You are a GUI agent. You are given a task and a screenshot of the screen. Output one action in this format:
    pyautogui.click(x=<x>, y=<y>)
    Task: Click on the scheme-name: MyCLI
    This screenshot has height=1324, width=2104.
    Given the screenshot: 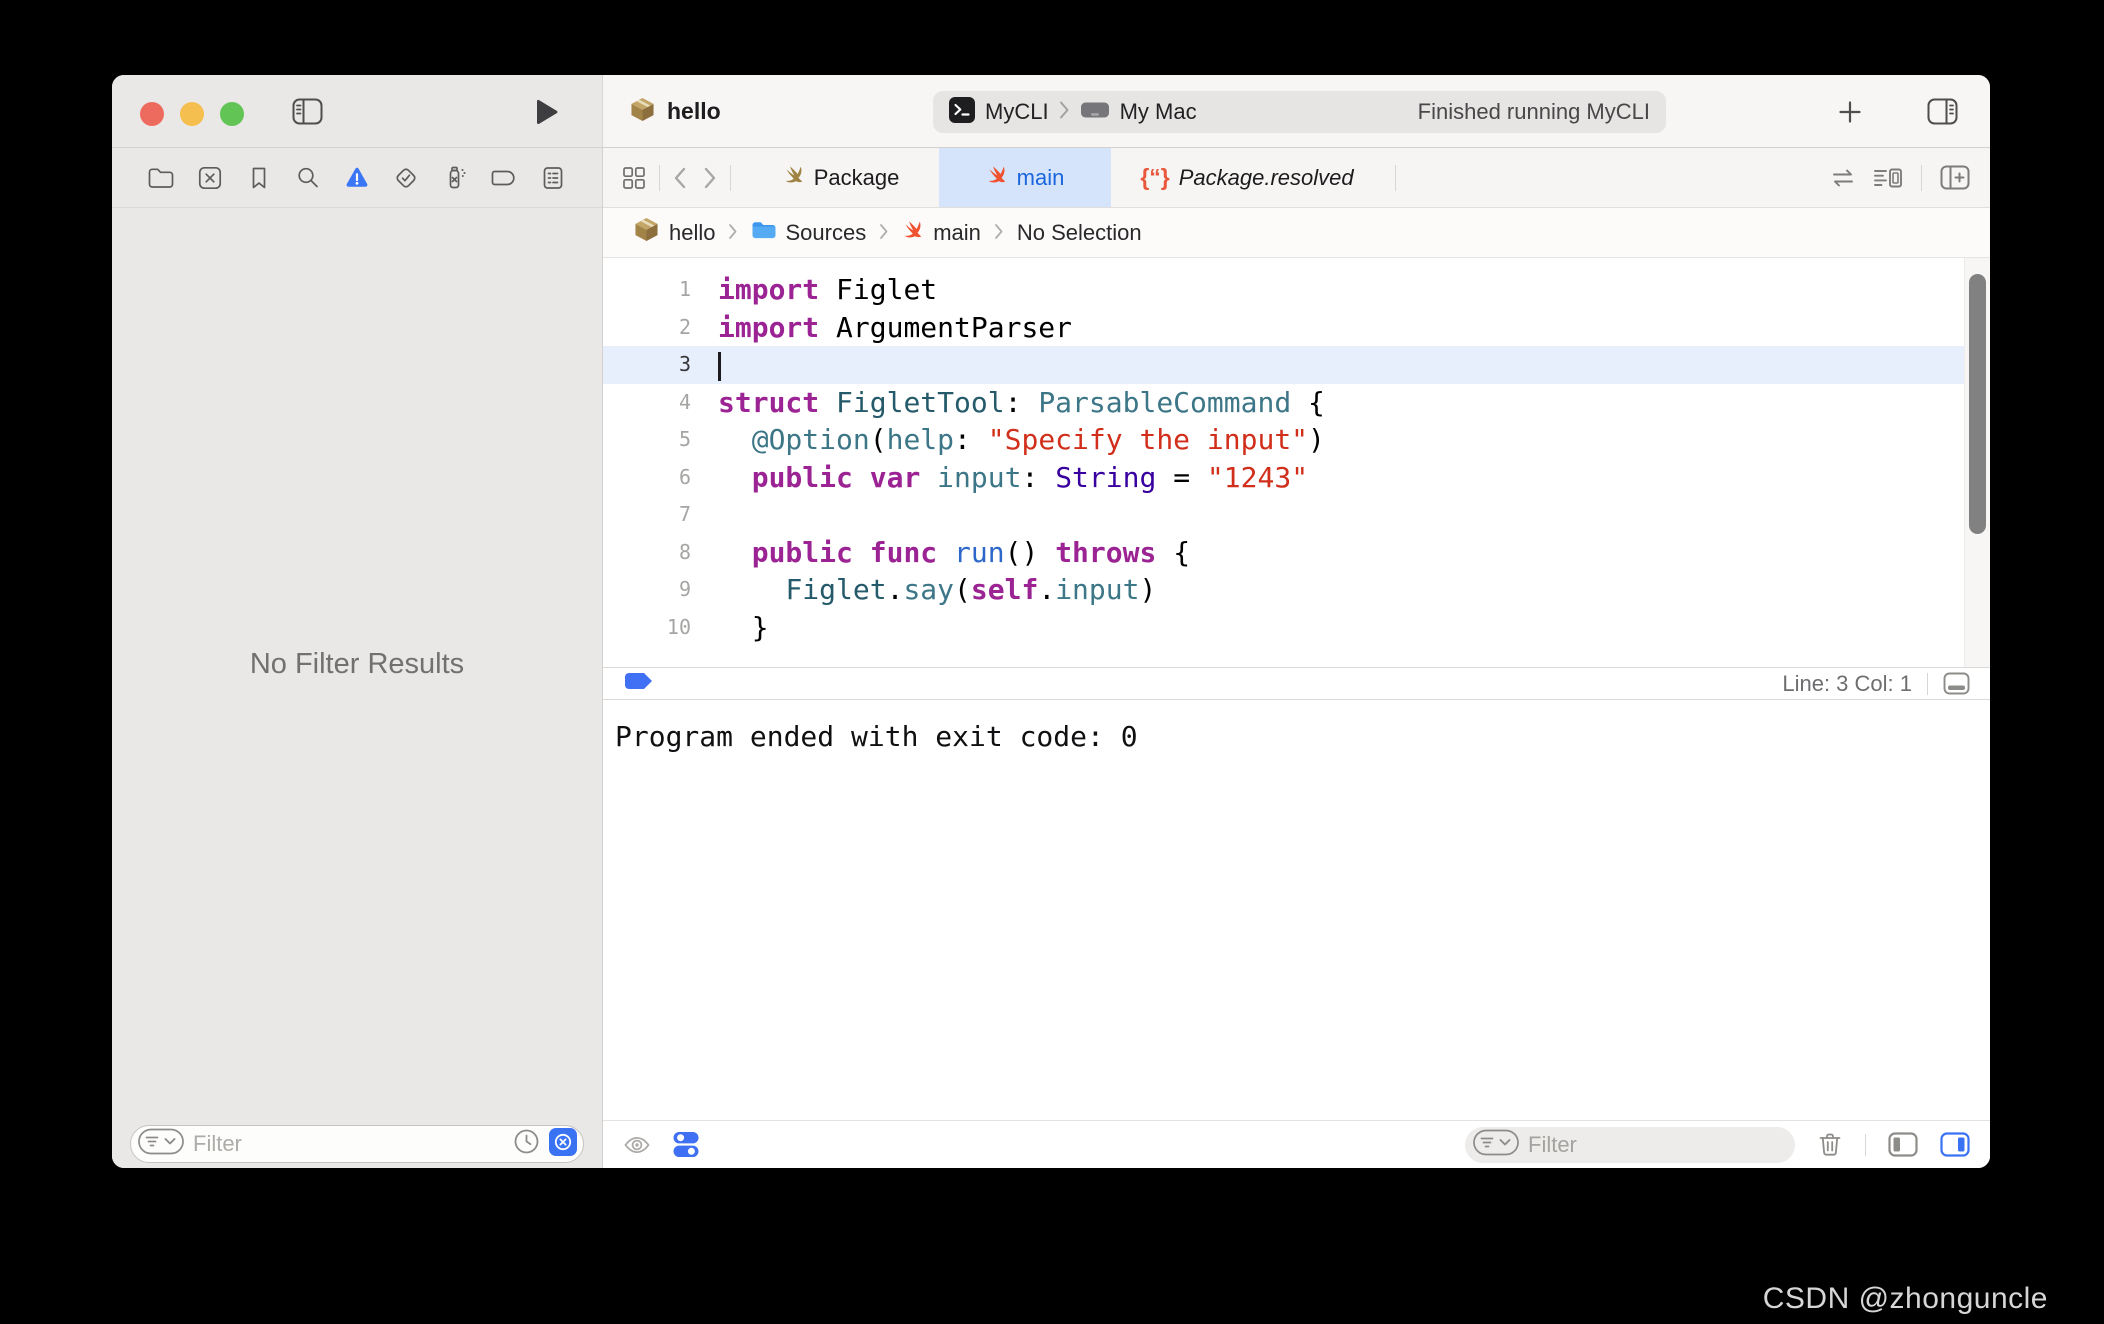 What is the action you would take?
    pyautogui.click(x=1017, y=112)
    